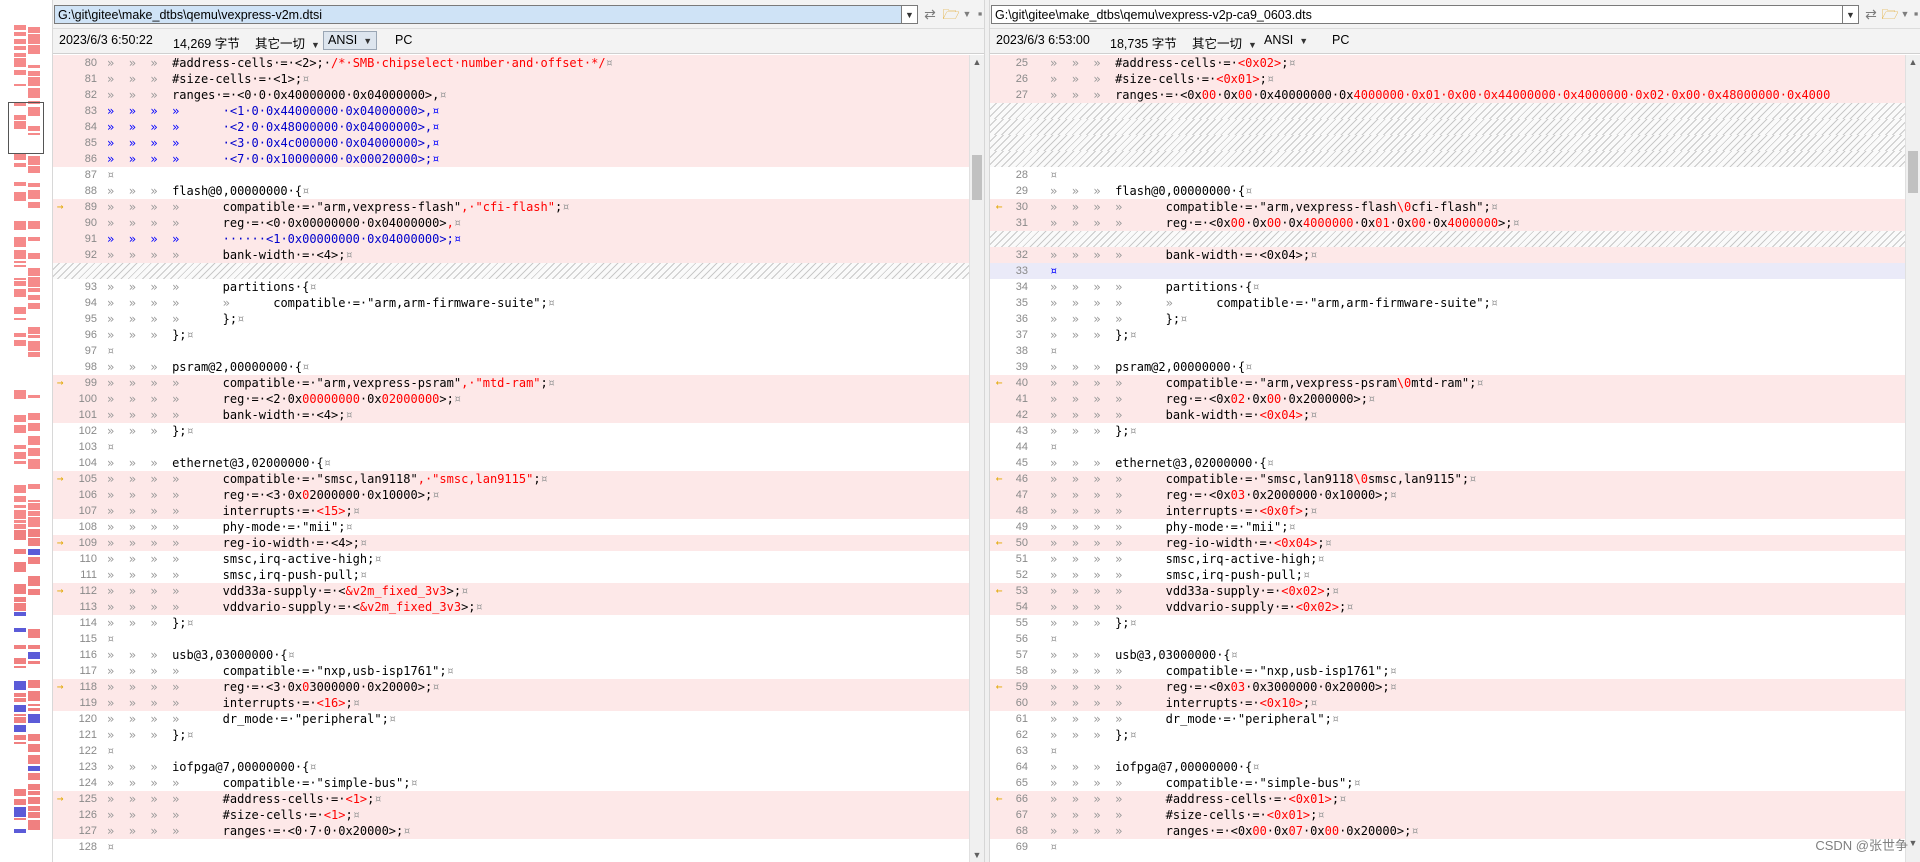  What do you see at coordinates (1447, 191) in the screenshot?
I see `code-line: 29 » » » flash@0,00000000·{¤` at bounding box center [1447, 191].